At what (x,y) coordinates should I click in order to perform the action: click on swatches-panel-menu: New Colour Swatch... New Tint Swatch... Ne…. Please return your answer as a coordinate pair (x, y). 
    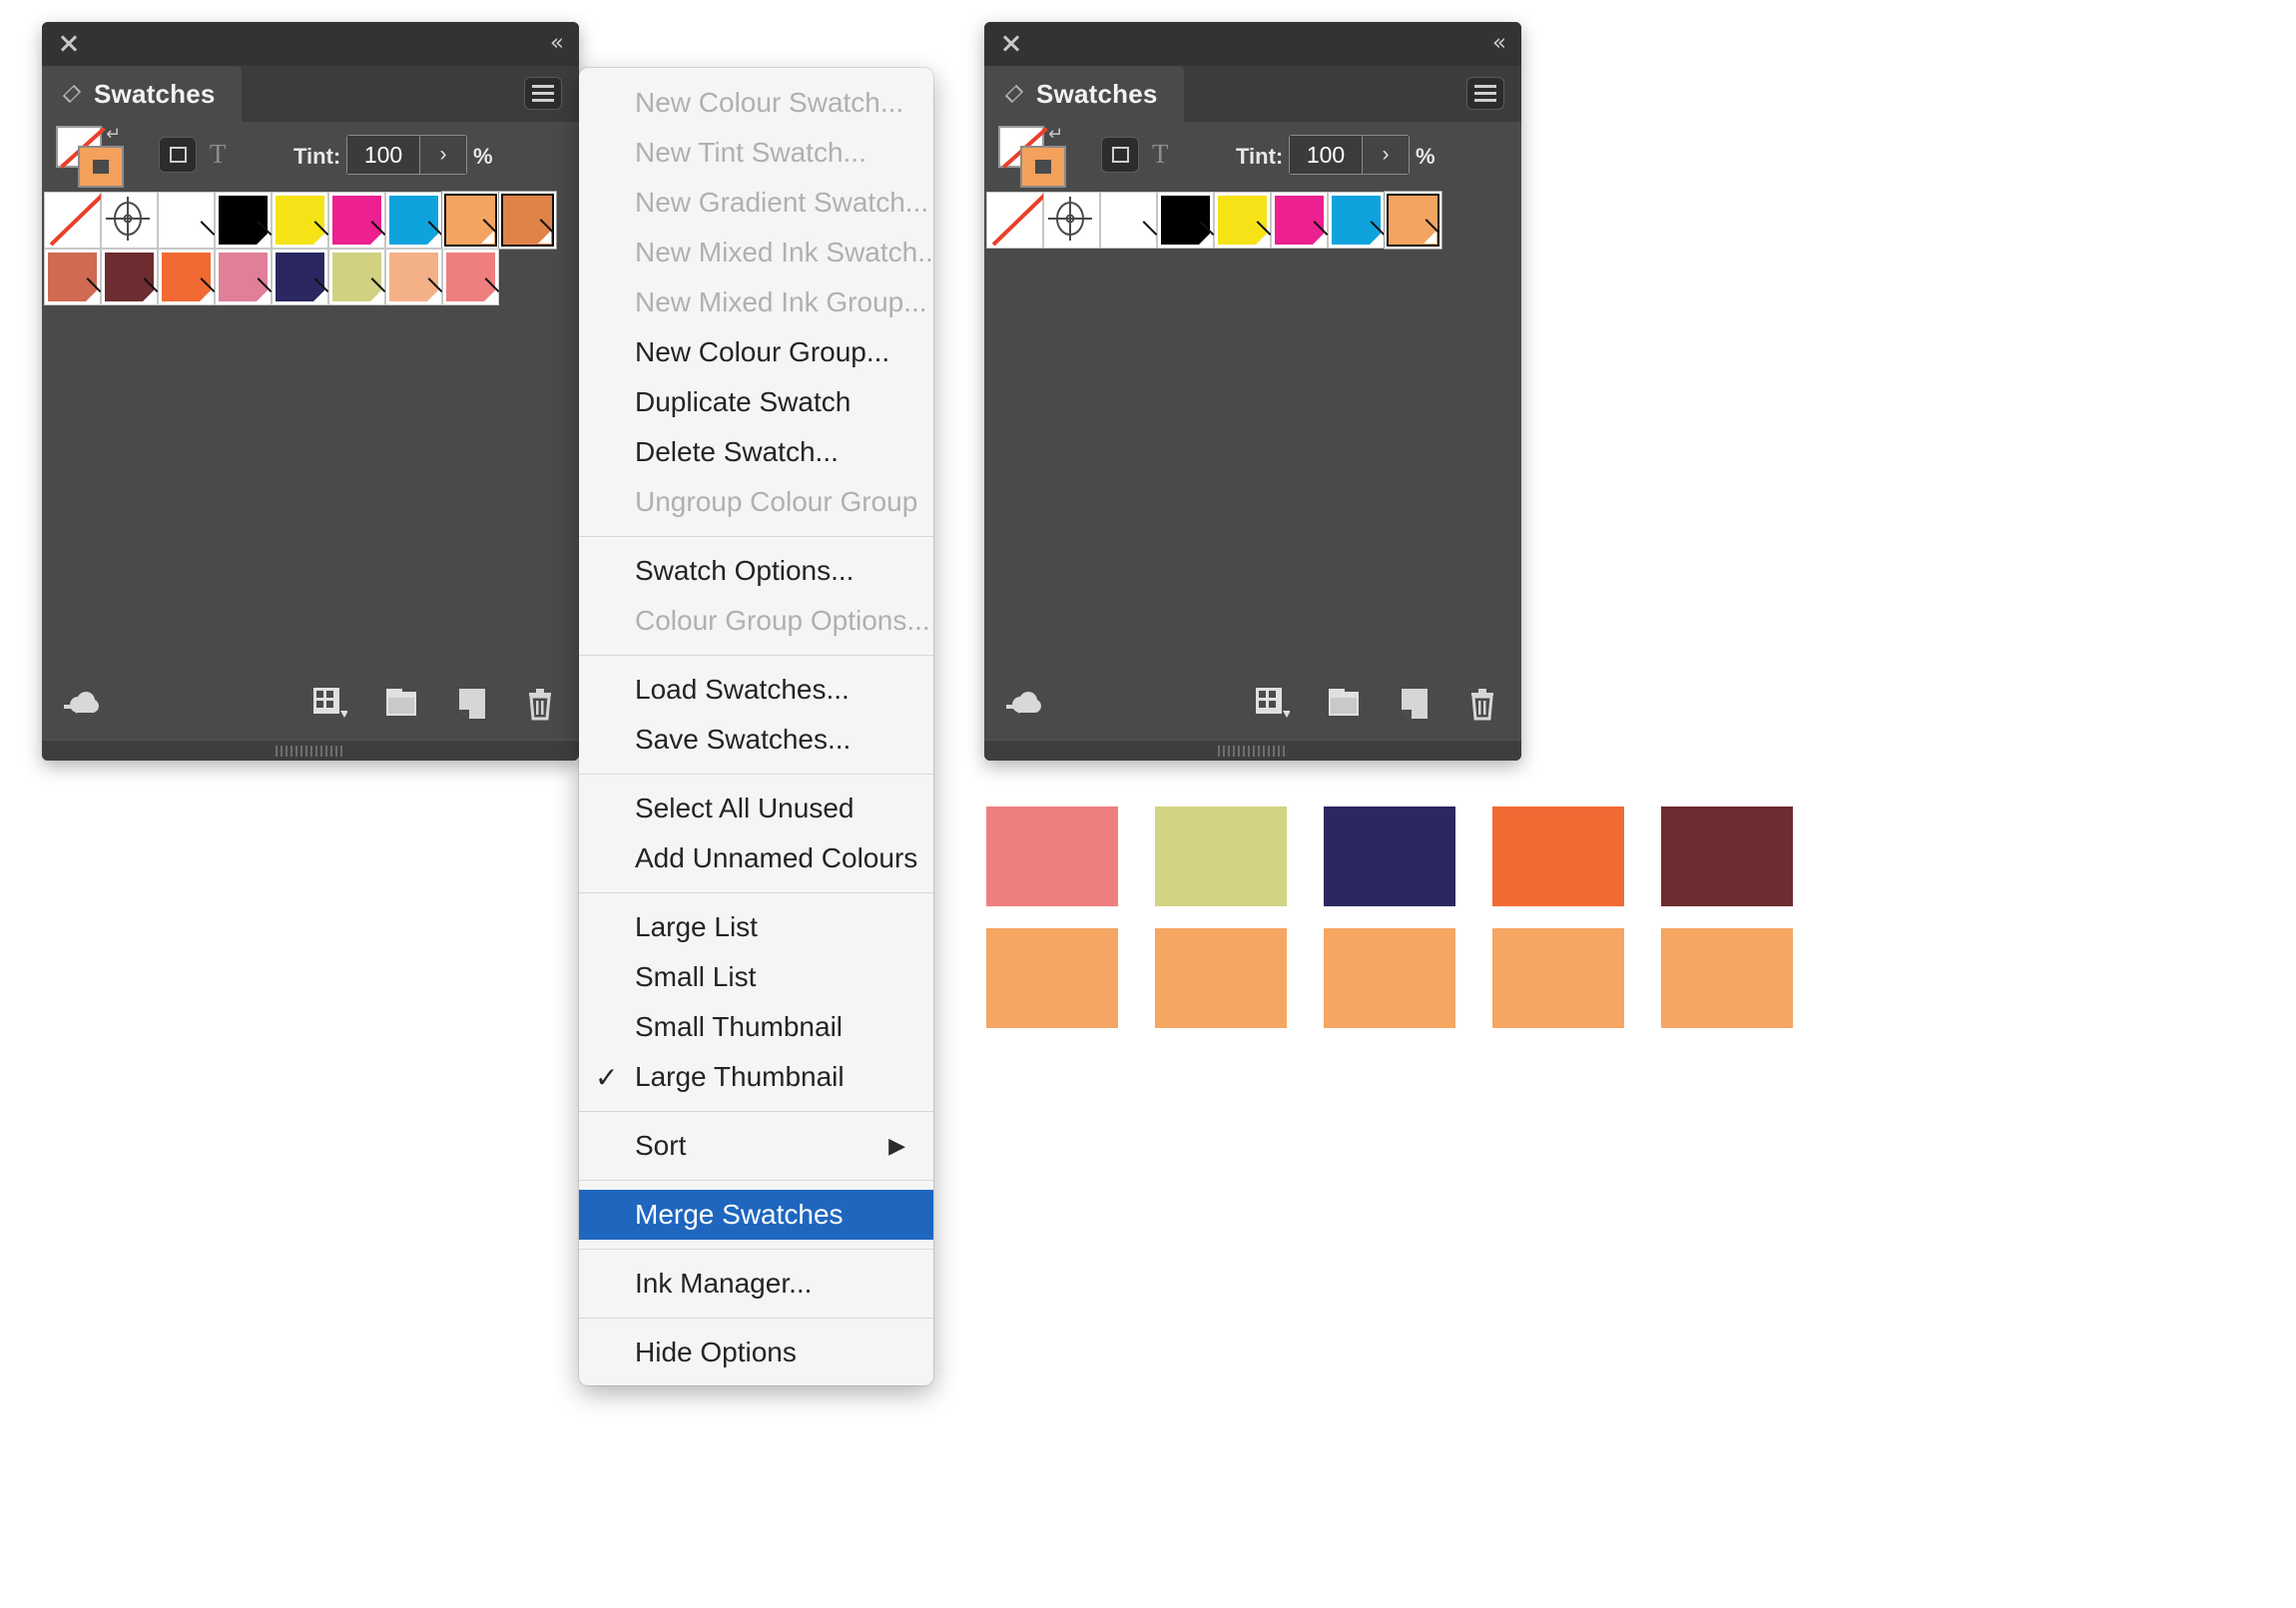
    Looking at the image, I should click on (756, 726).